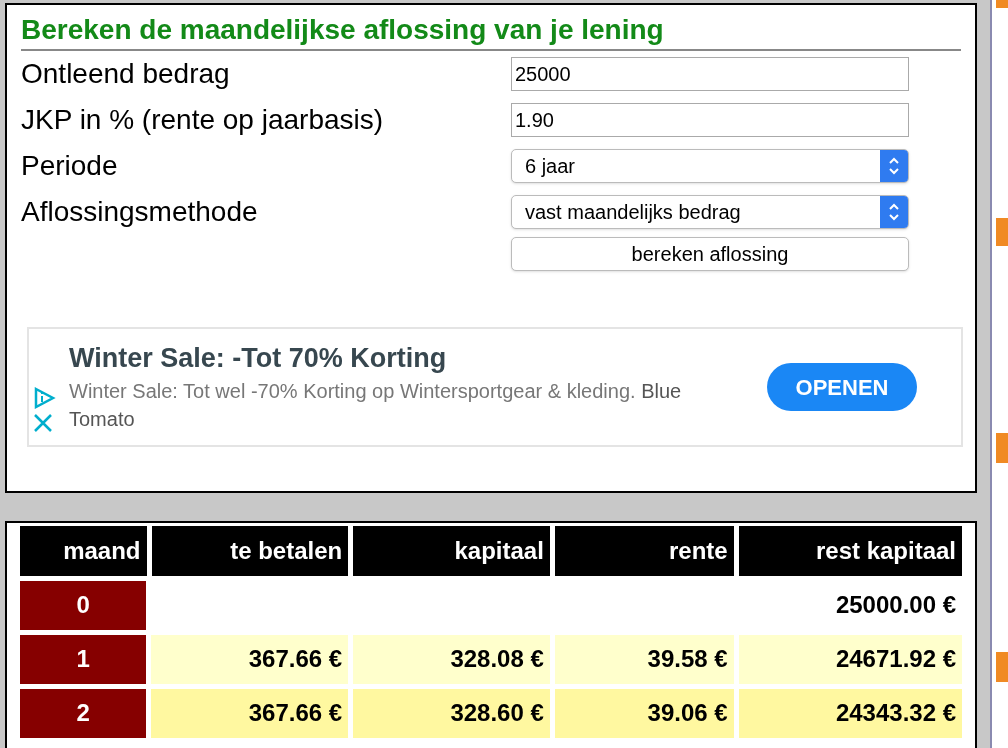  I want to click on dropdown: 6 jaar, so click(710, 166).